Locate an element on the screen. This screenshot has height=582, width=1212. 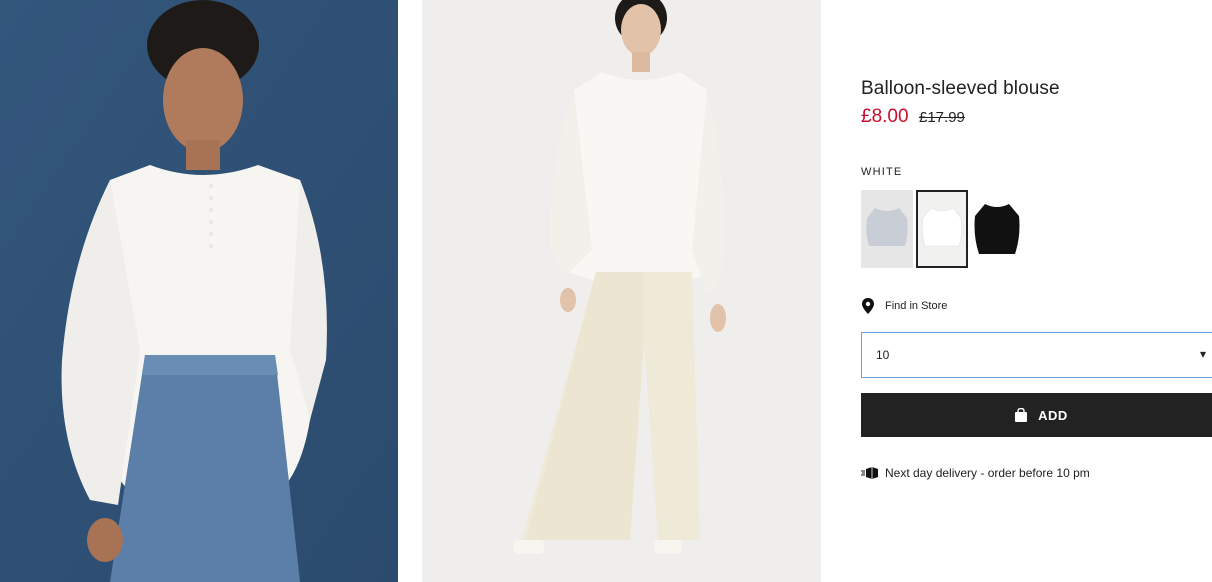
color-swatches is located at coordinates (942, 229).